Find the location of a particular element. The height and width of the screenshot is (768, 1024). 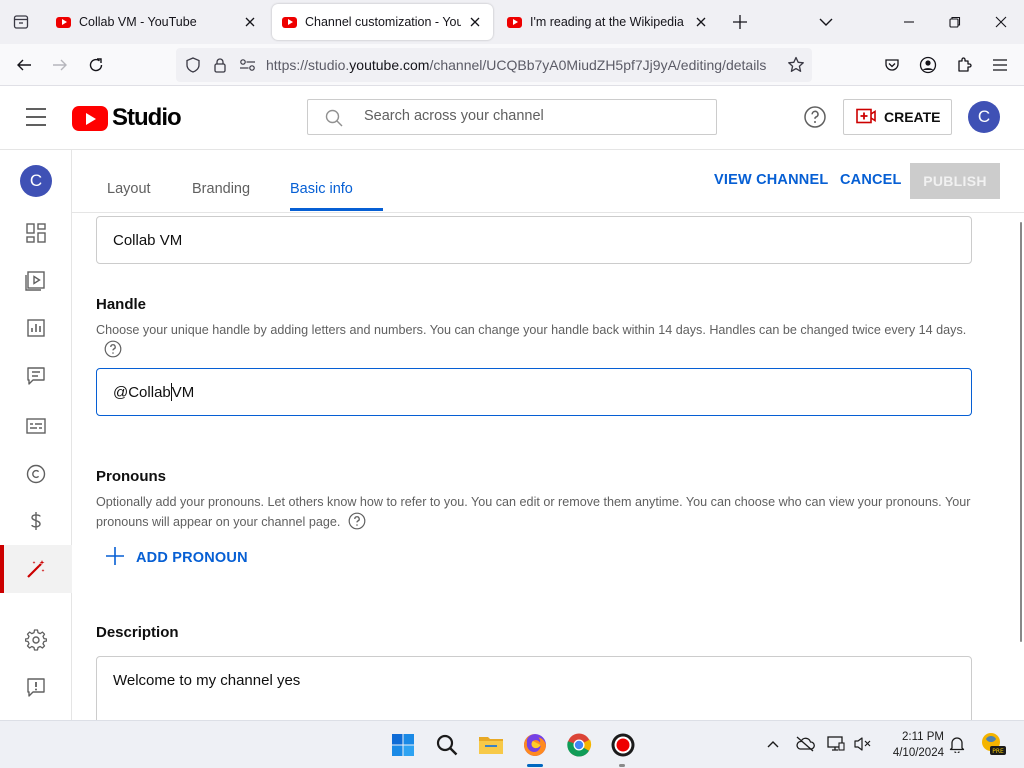

window-close-button is located at coordinates (1001, 22).